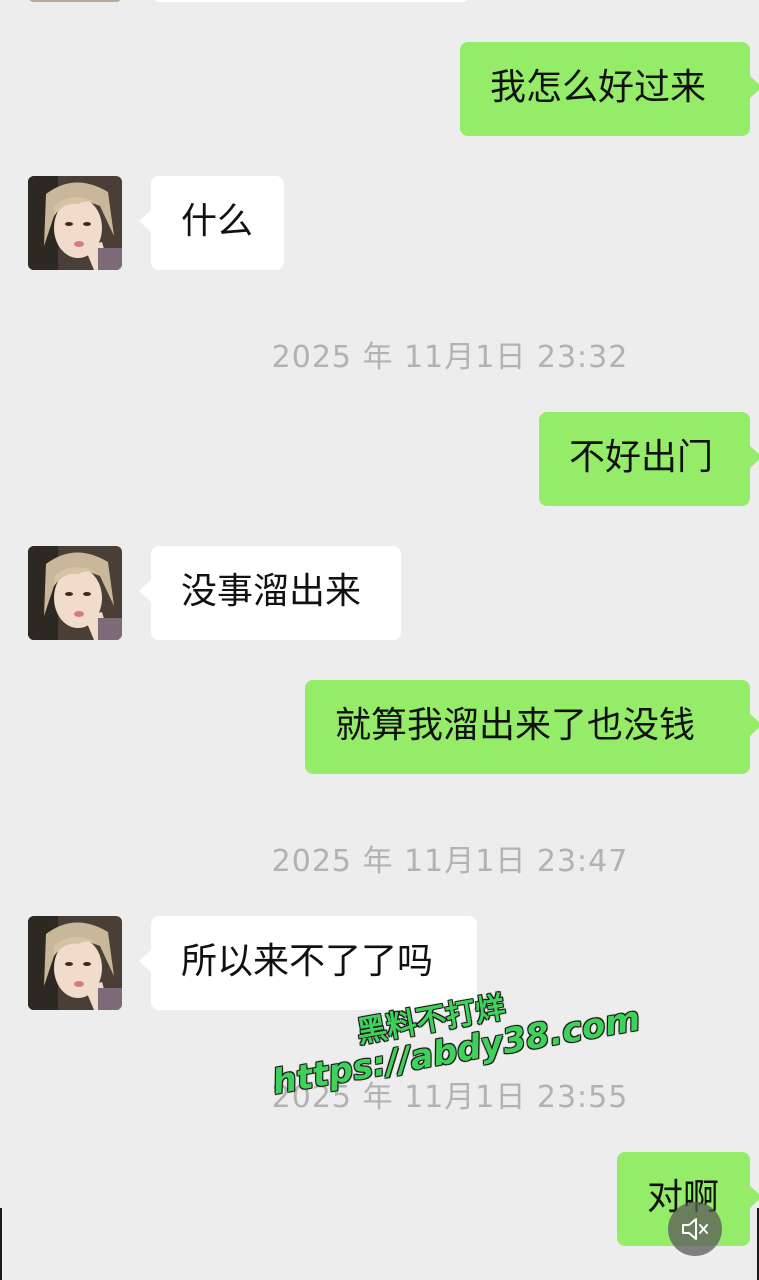  What do you see at coordinates (307, 961) in the screenshot?
I see `message-text: 所以来不了了吗` at bounding box center [307, 961].